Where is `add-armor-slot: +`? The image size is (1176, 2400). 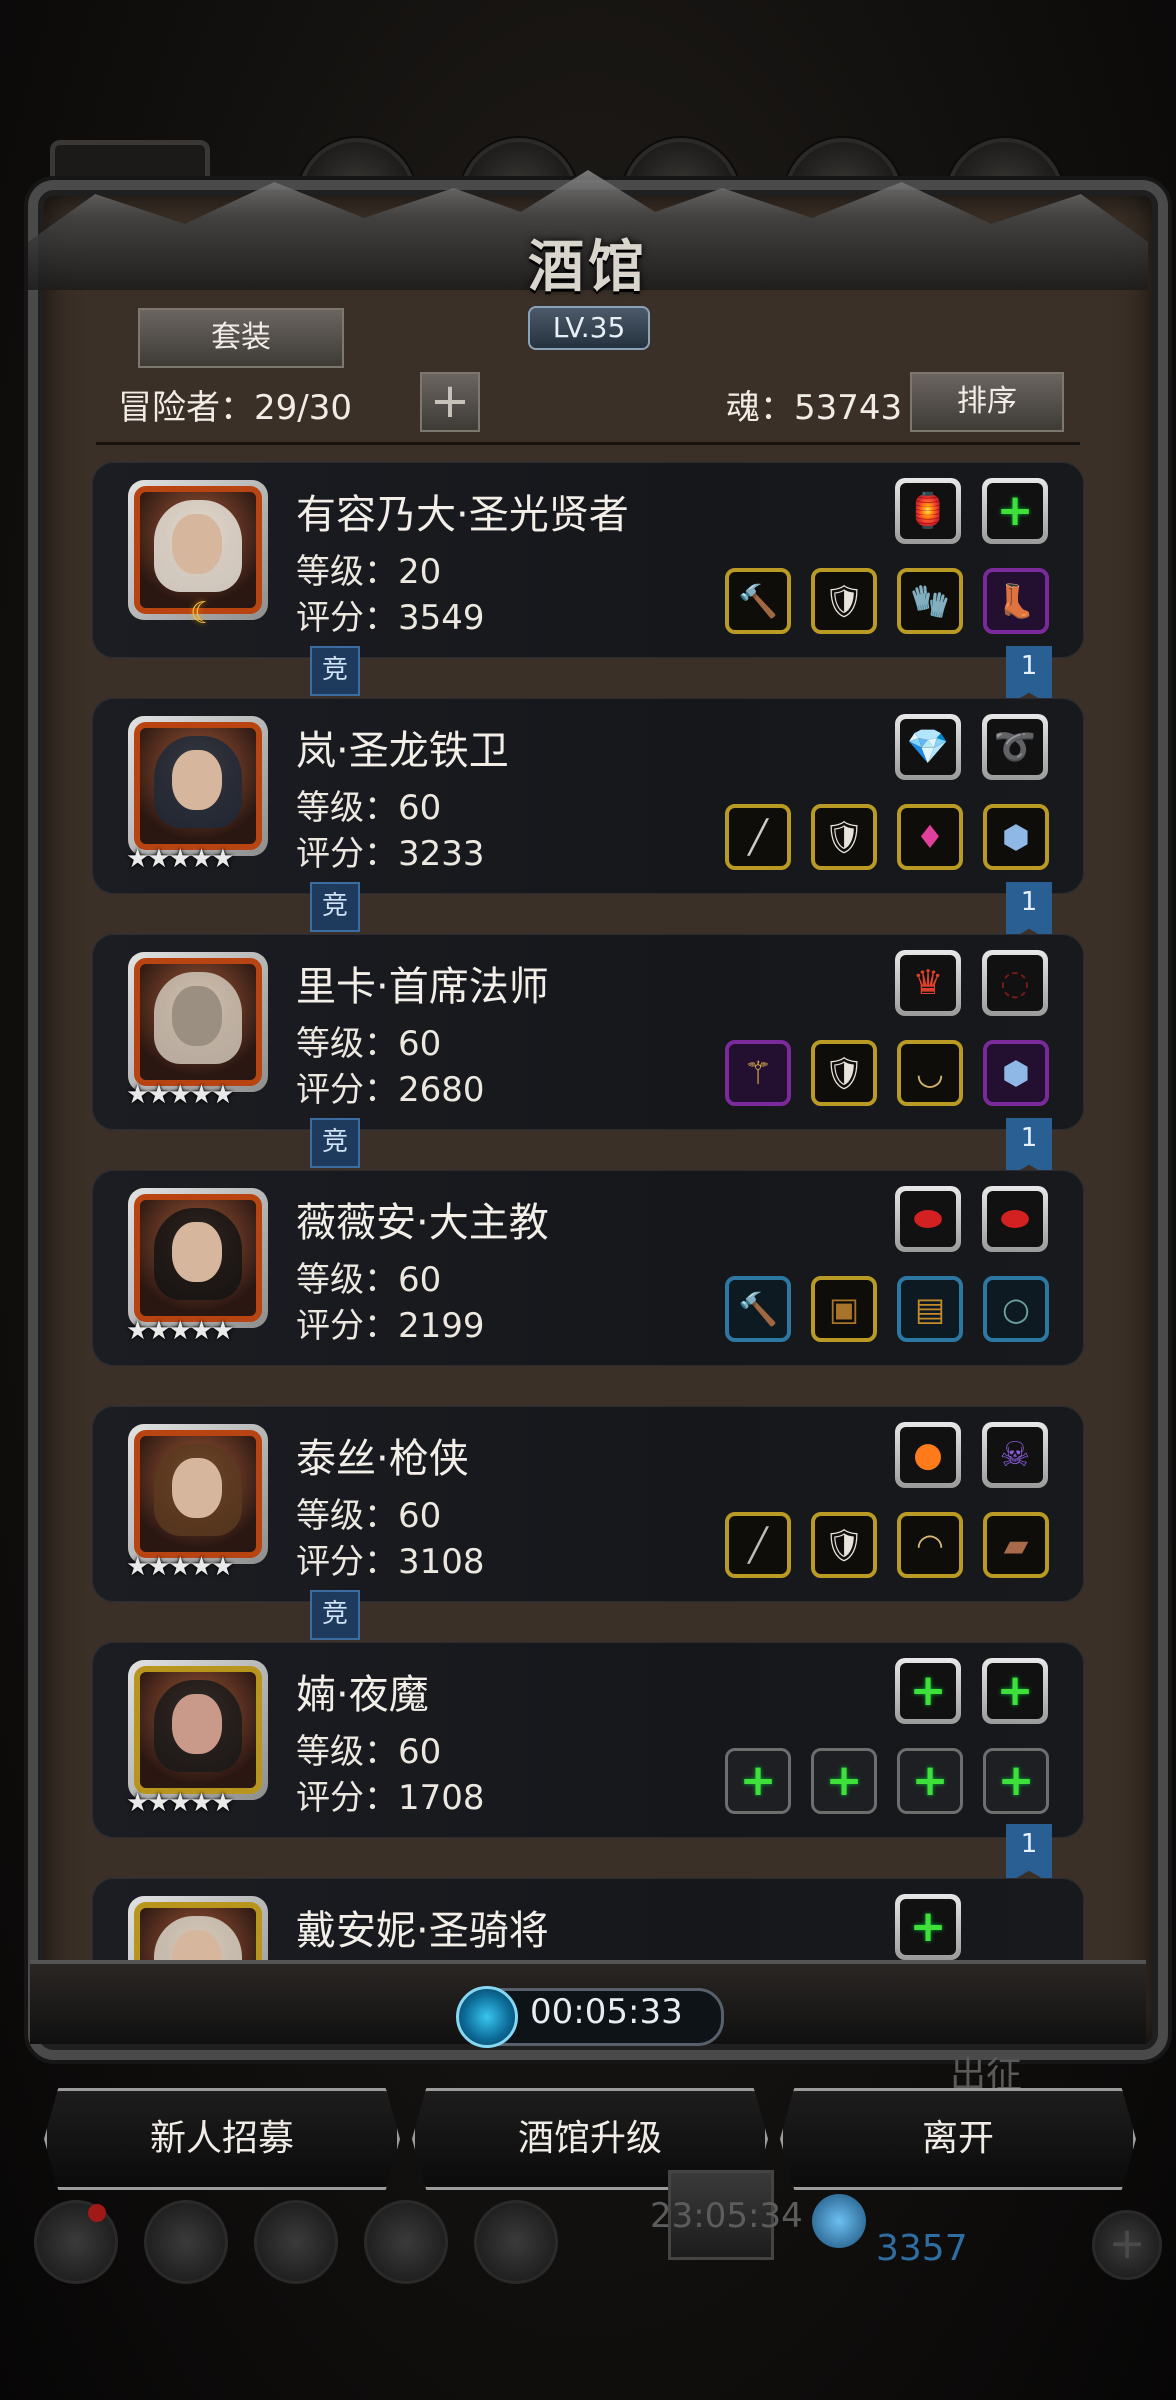
add-armor-slot: + is located at coordinates (844, 1781).